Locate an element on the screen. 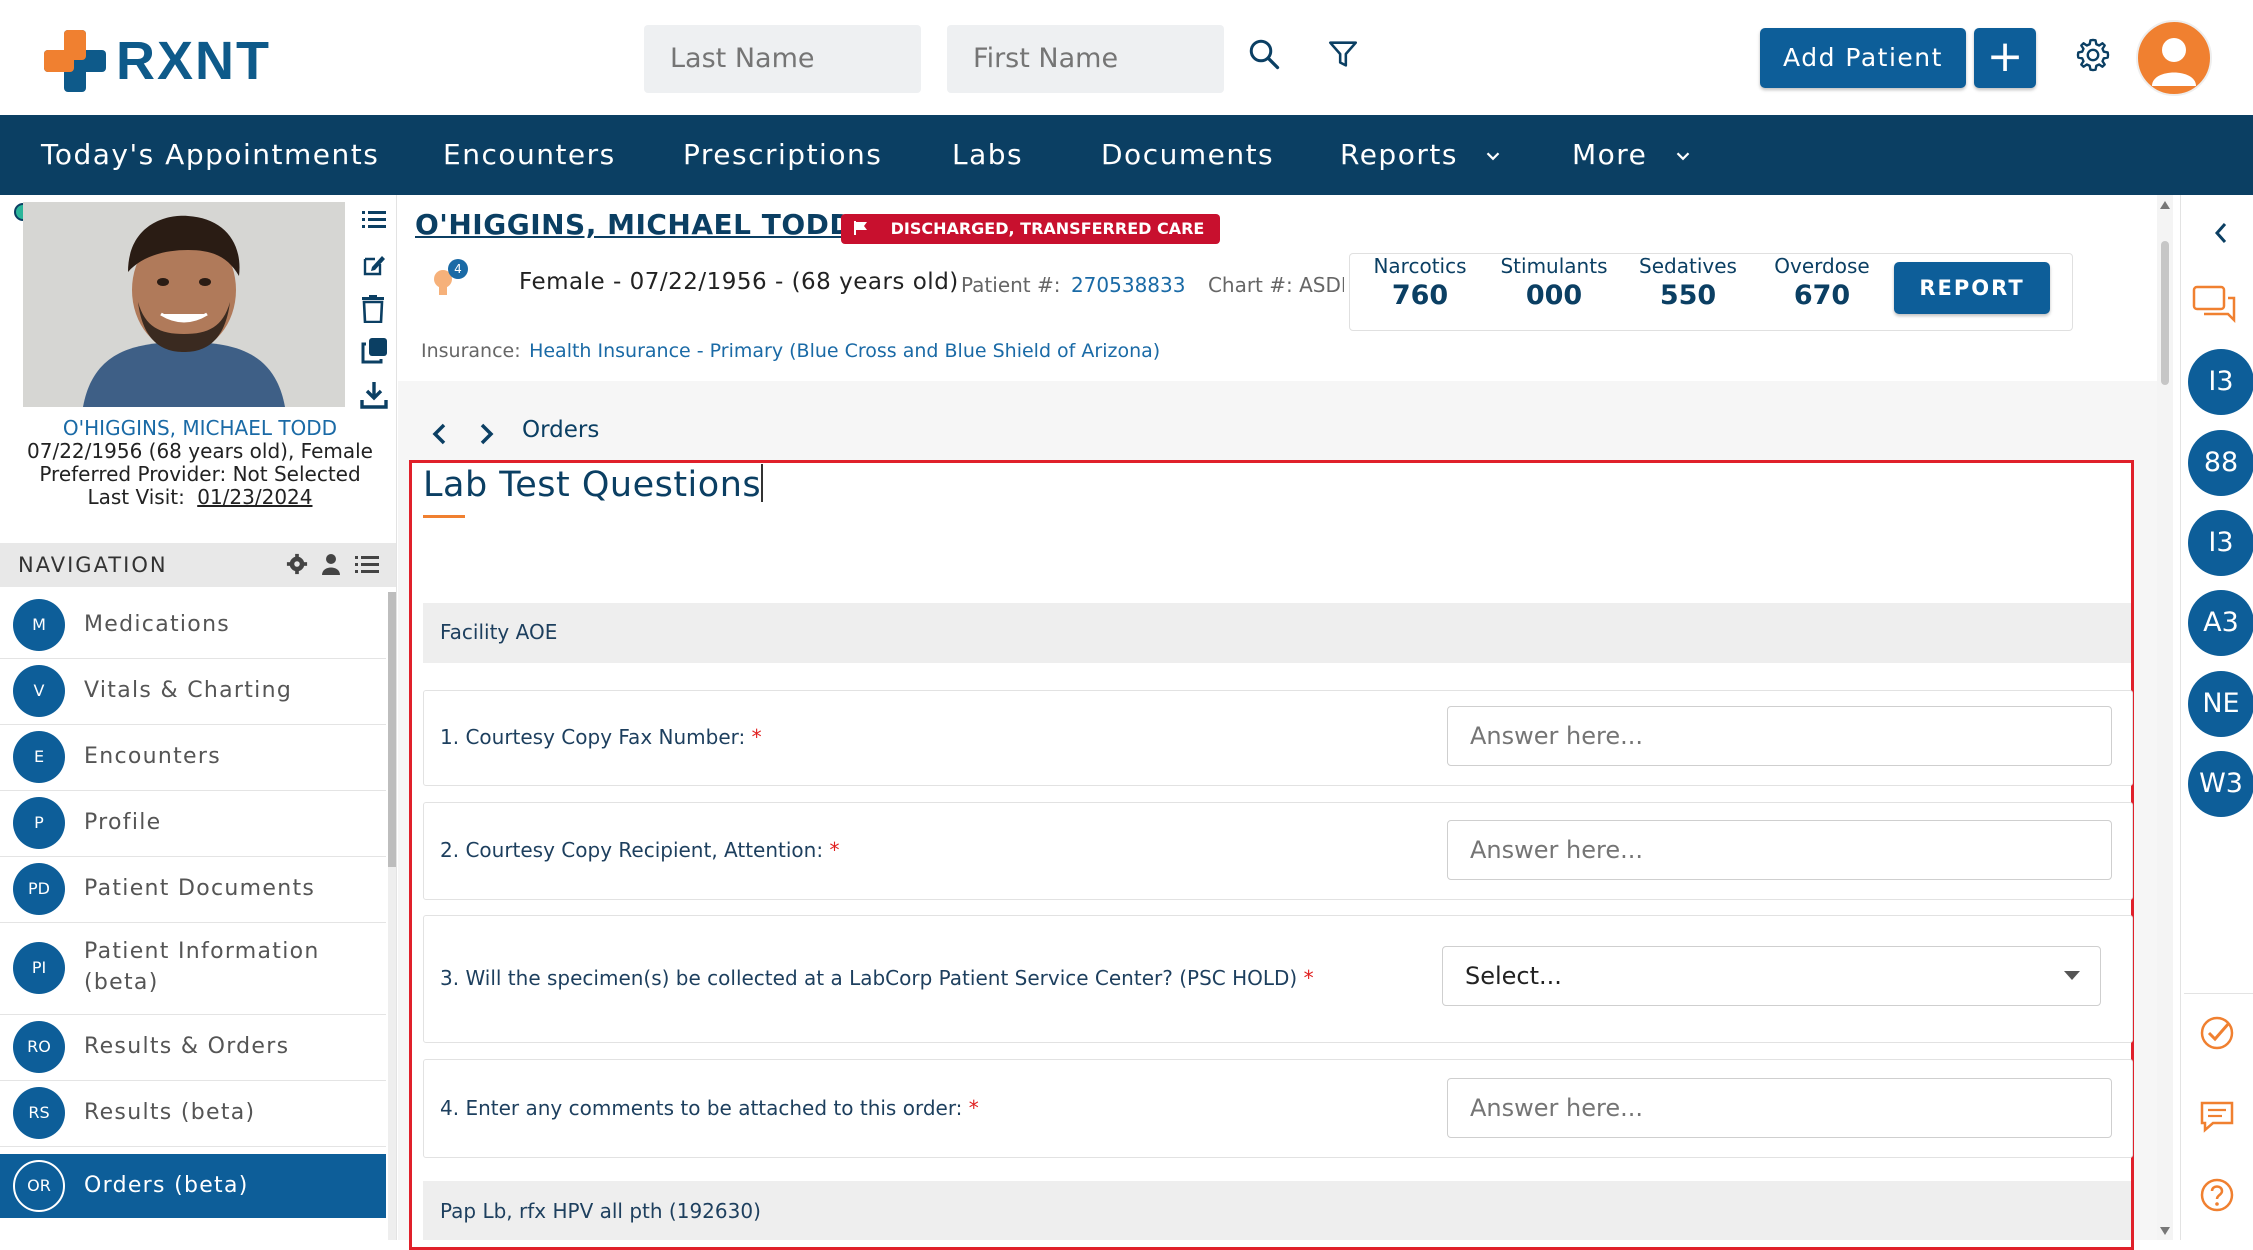 This screenshot has height=1250, width=2253. question-2-text: 2. Courtesy Copy Recipient, Attention: * is located at coordinates (639, 850).